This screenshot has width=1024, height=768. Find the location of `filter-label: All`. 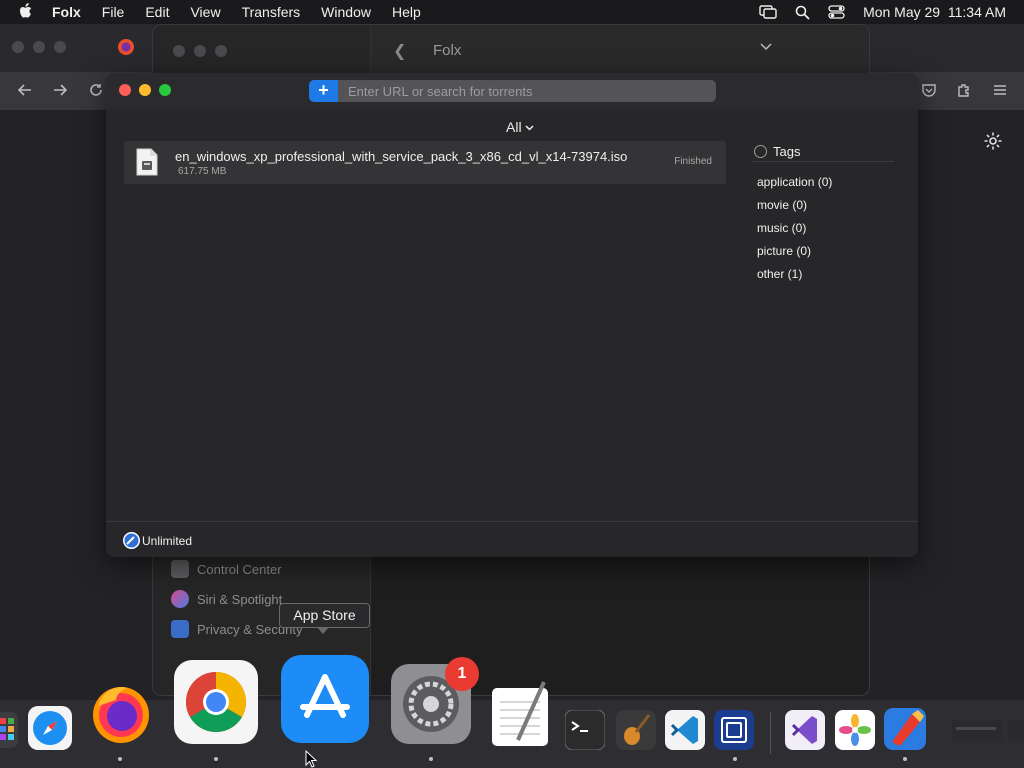

filter-label: All is located at coordinates (514, 127).